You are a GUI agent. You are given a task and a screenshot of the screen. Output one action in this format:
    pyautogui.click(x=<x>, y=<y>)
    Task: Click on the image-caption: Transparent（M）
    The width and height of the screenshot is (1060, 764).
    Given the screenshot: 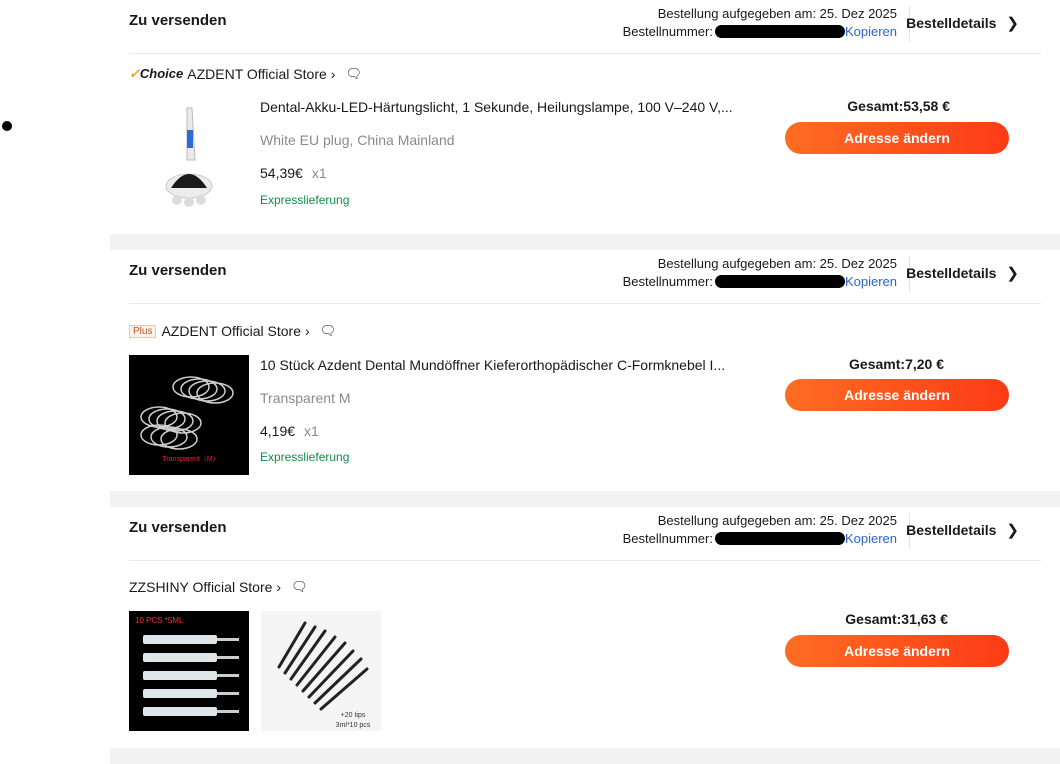 What is the action you would take?
    pyautogui.click(x=190, y=459)
    